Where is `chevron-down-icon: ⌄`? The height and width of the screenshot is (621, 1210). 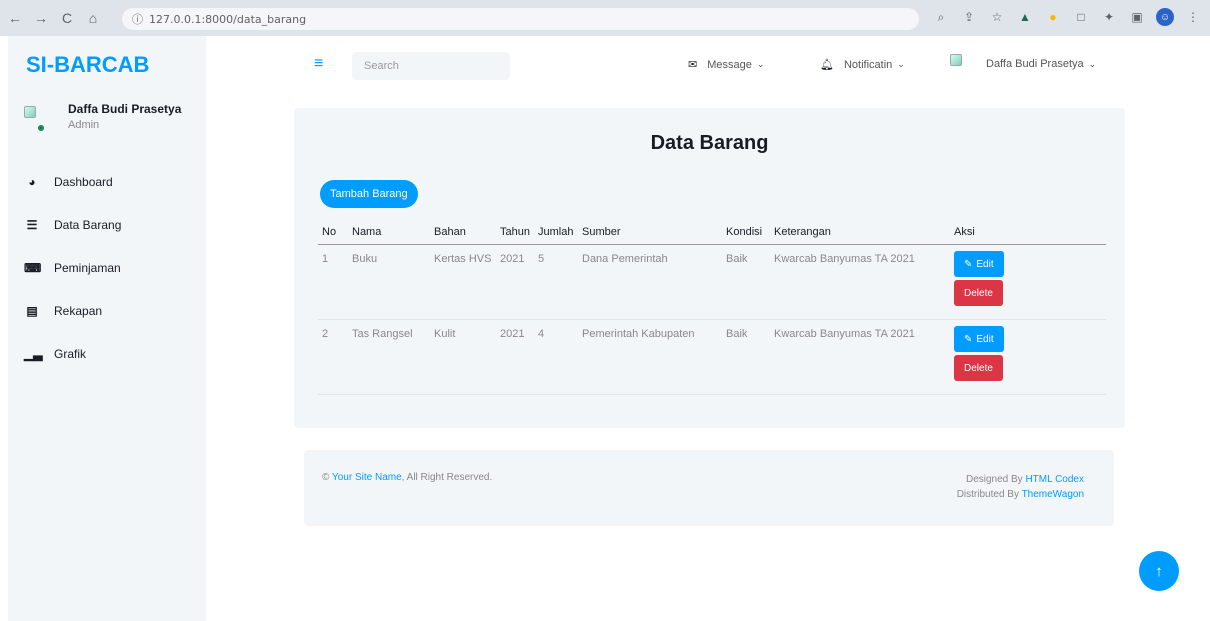
chevron-down-icon: ⌄ is located at coordinates (1092, 63).